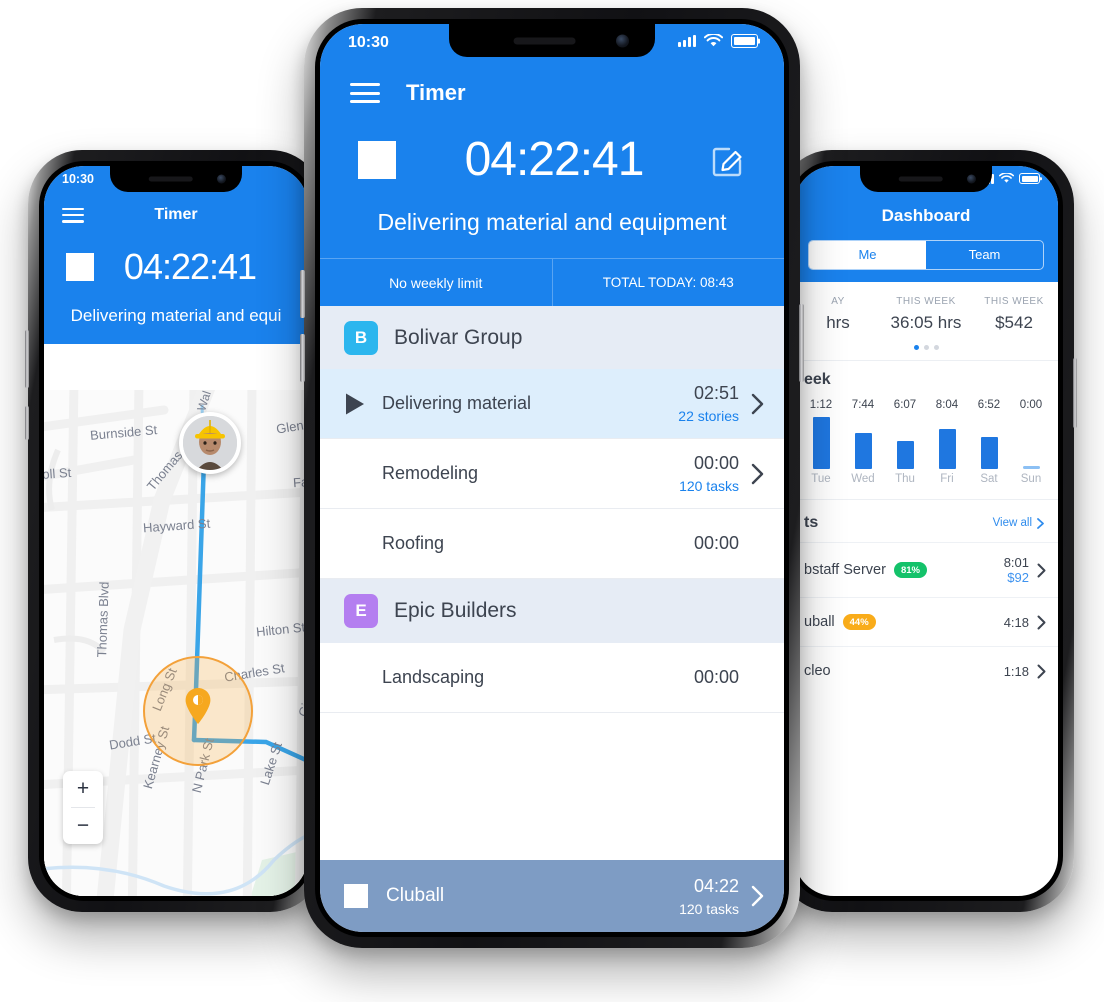 Image resolution: width=1104 pixels, height=1002 pixels. I want to click on map-zoom-controls: + −, so click(83, 807).